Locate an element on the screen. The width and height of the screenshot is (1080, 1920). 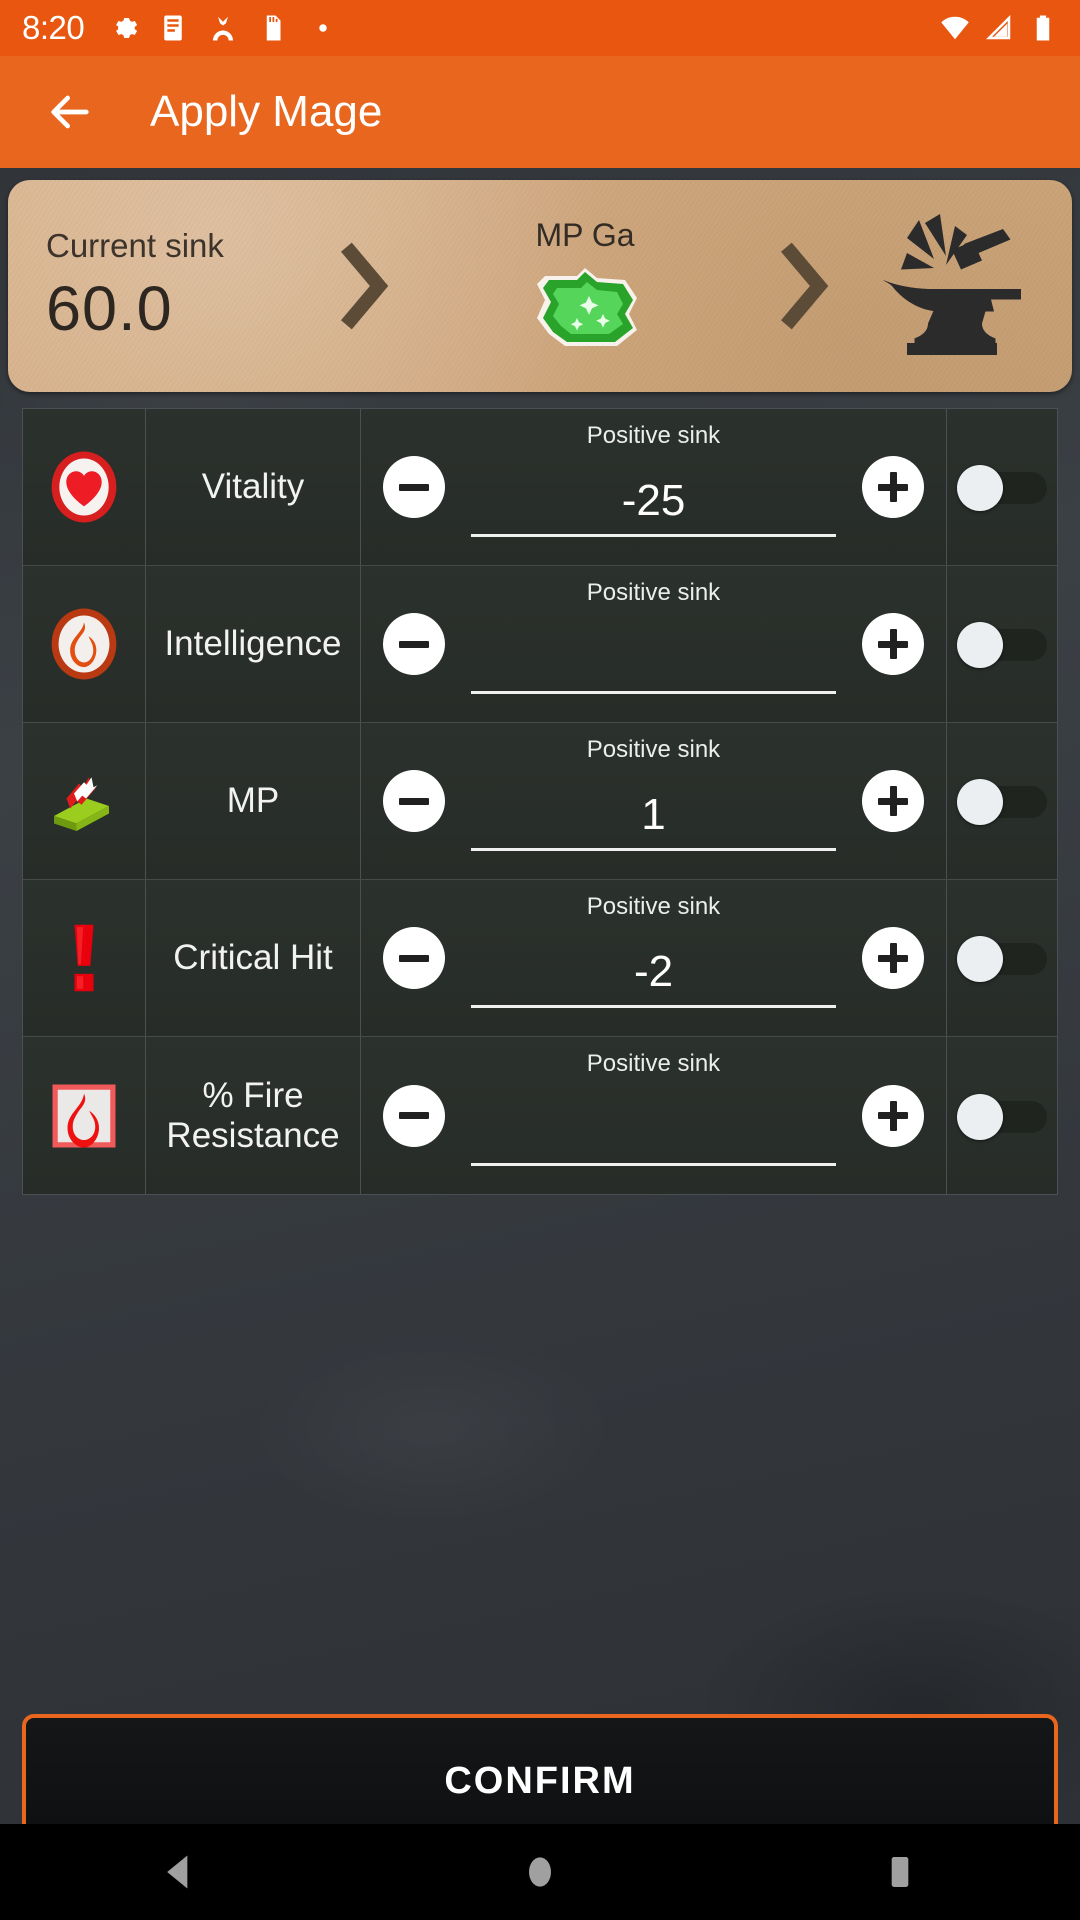
document-icon is located at coordinates (173, 28).